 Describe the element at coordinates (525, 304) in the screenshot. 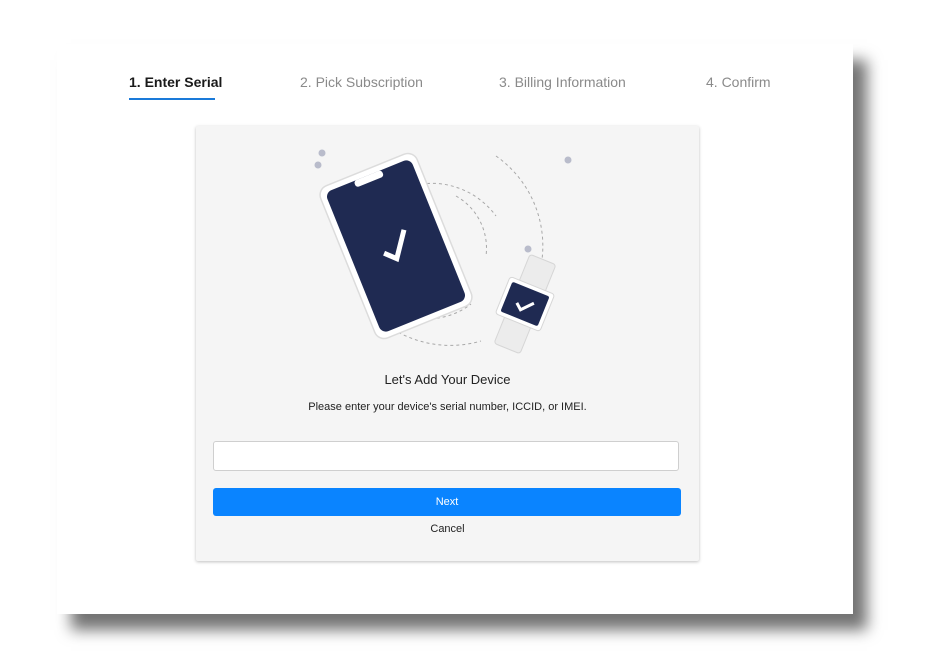

I see `smartwatch-icon` at that location.